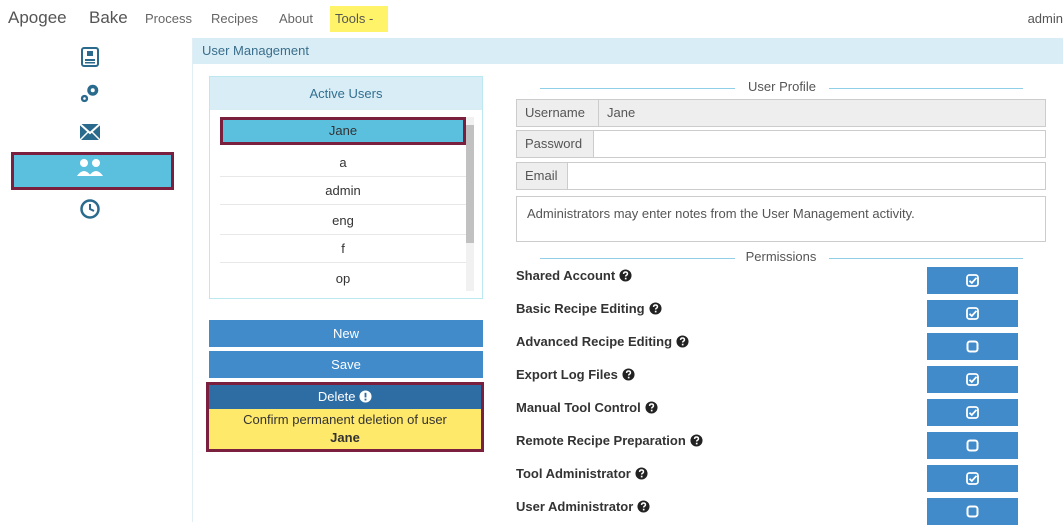 The width and height of the screenshot is (1063, 525). Describe the element at coordinates (90, 132) in the screenshot. I see `envelope-icon` at that location.